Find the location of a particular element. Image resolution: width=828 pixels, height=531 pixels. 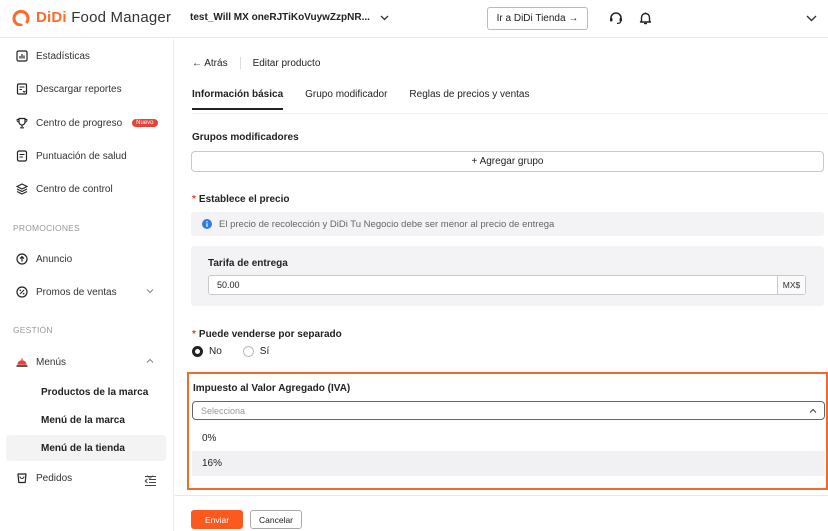

collapse-sidebar-icon is located at coordinates (150, 481).